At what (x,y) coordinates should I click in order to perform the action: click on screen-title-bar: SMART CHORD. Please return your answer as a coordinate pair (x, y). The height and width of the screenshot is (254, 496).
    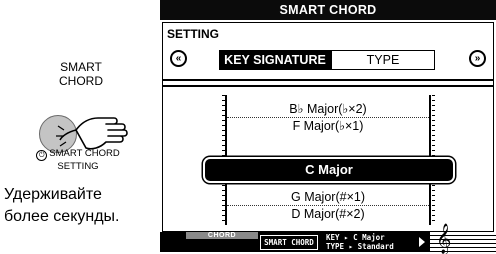
    Looking at the image, I should click on (328, 10).